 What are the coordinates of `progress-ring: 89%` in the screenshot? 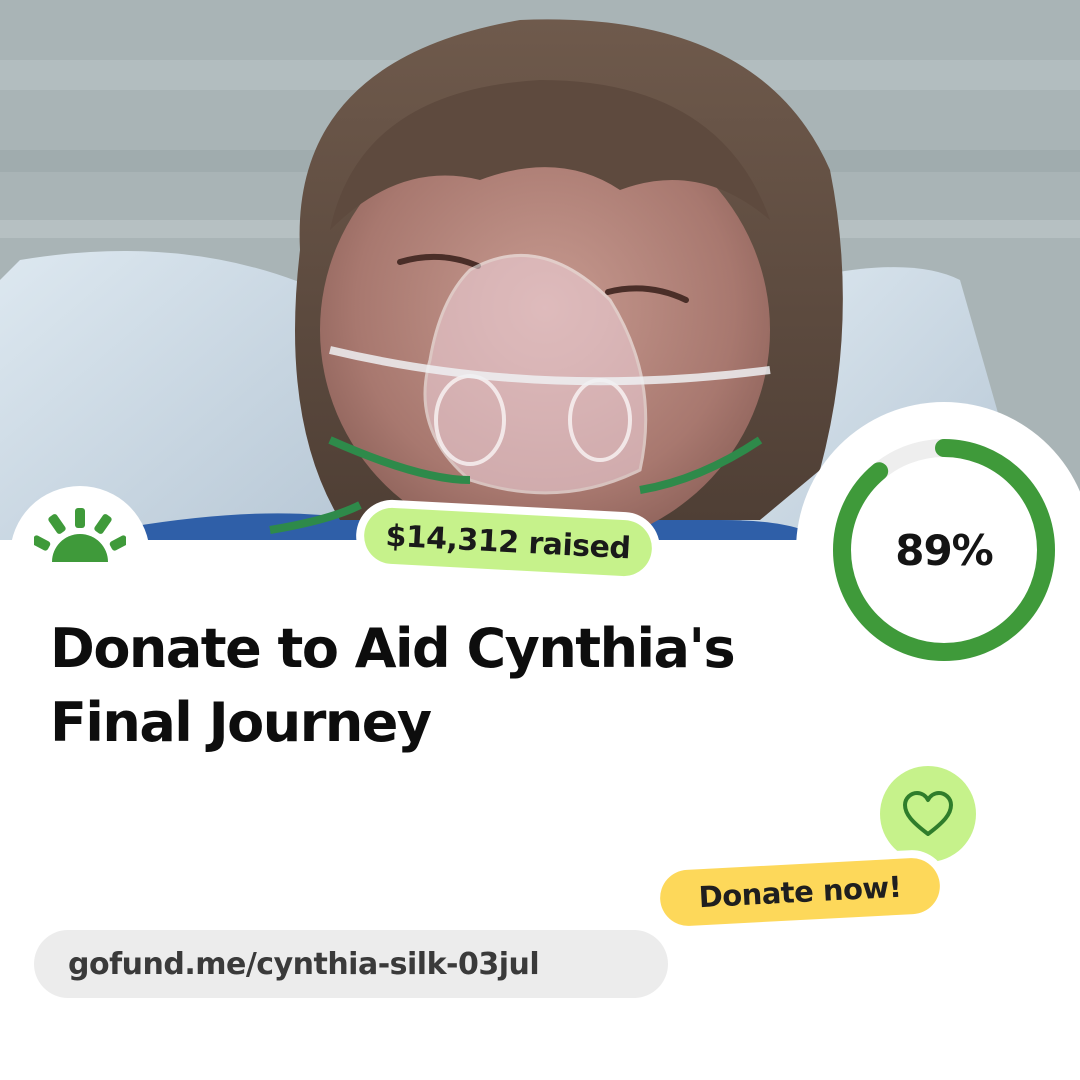 It's located at (938, 550).